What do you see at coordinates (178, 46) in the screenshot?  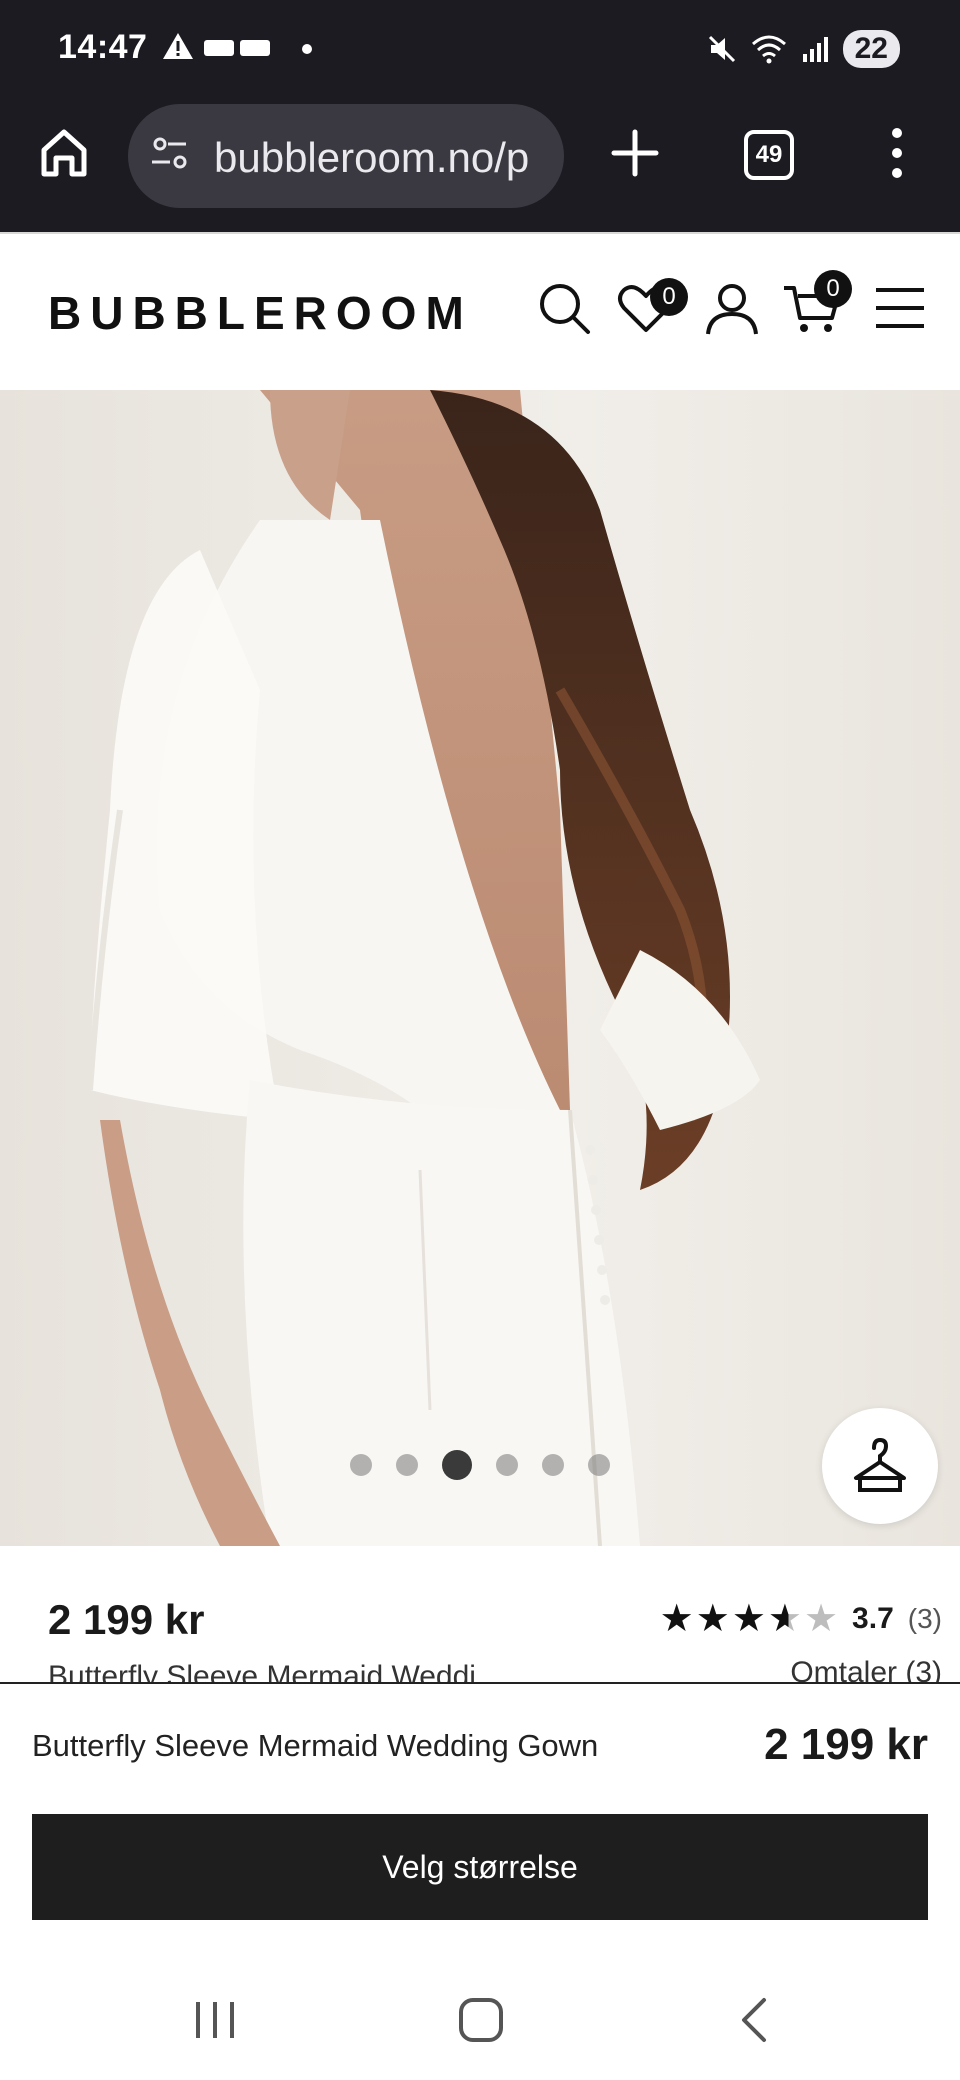 I see `warning-icon` at bounding box center [178, 46].